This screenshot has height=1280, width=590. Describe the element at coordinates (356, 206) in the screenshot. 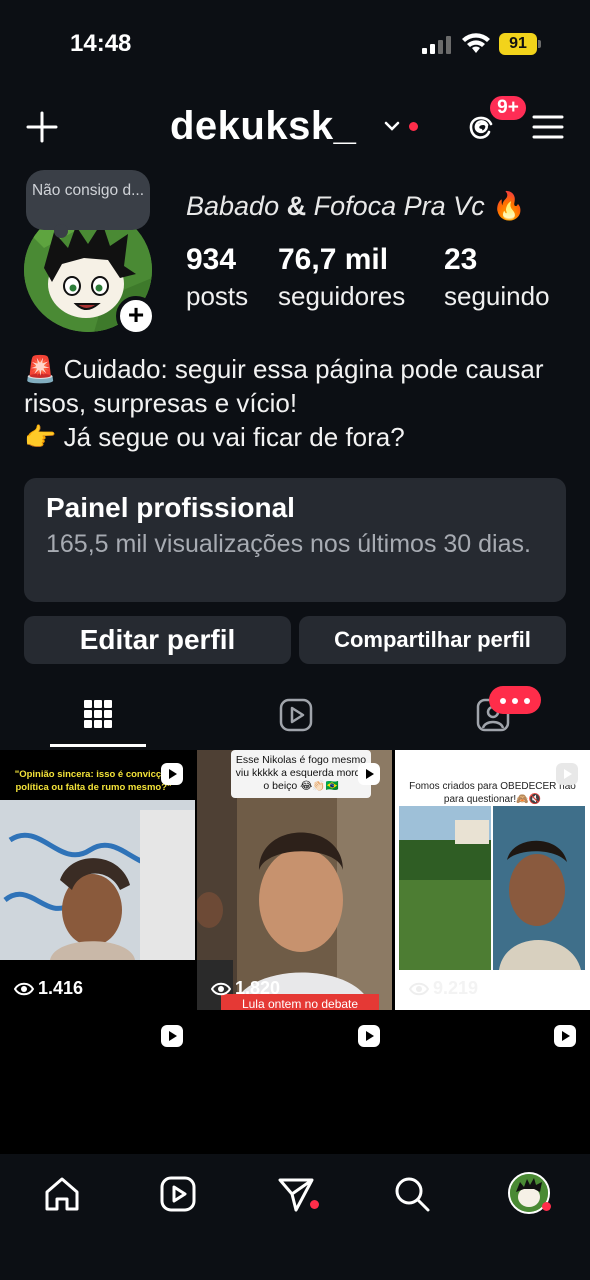

I see `display-name: Babado & Fofoca Pra Vc 🔥` at that location.